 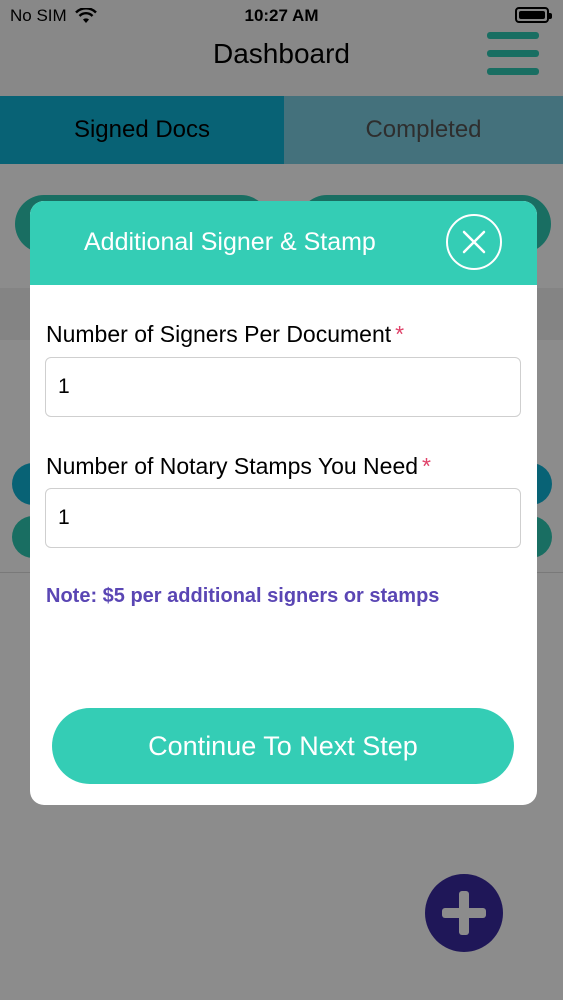 I want to click on signers-label-text: Number of Signers Per Document, so click(x=219, y=334).